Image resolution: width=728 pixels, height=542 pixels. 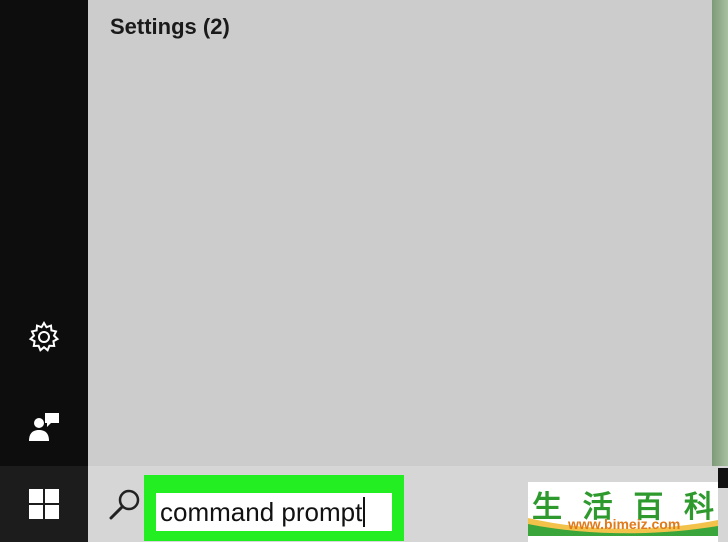 What do you see at coordinates (723, 478) in the screenshot?
I see `taskbar-edge` at bounding box center [723, 478].